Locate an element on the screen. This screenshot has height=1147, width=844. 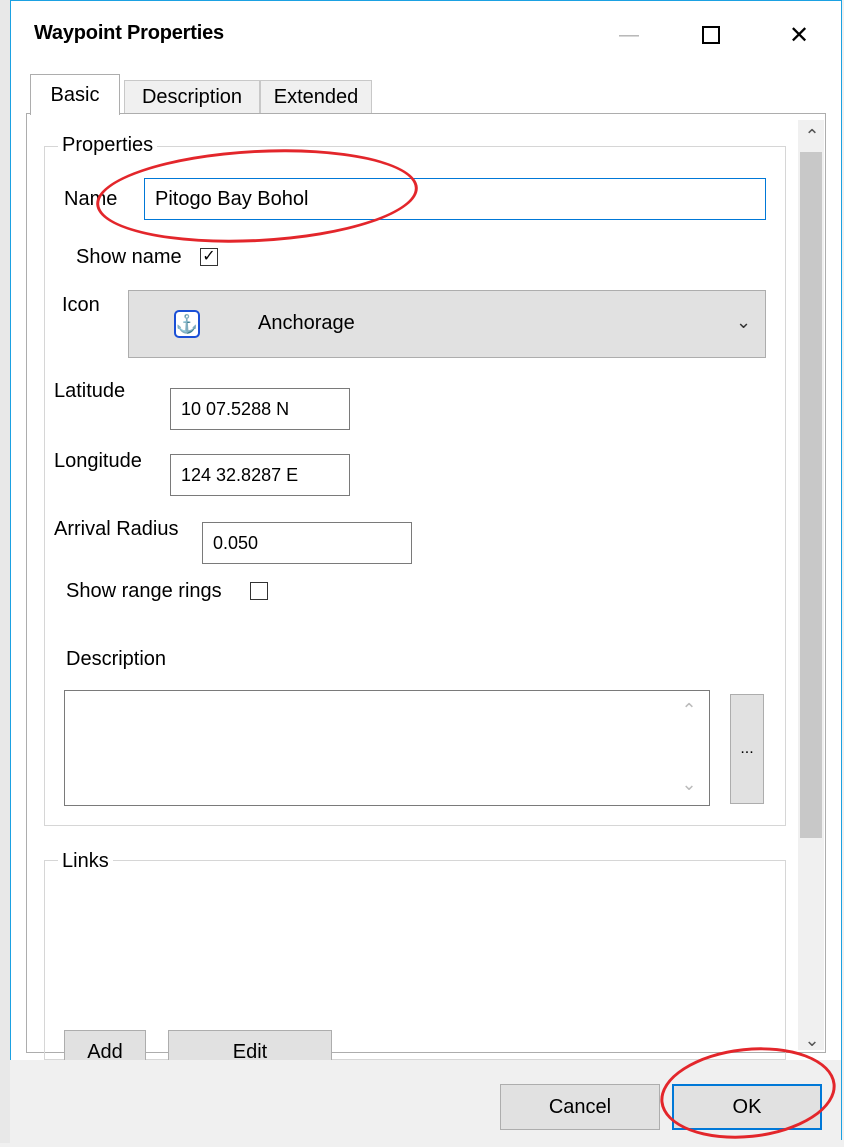
cancel-button: Cancel is located at coordinates (580, 1107).